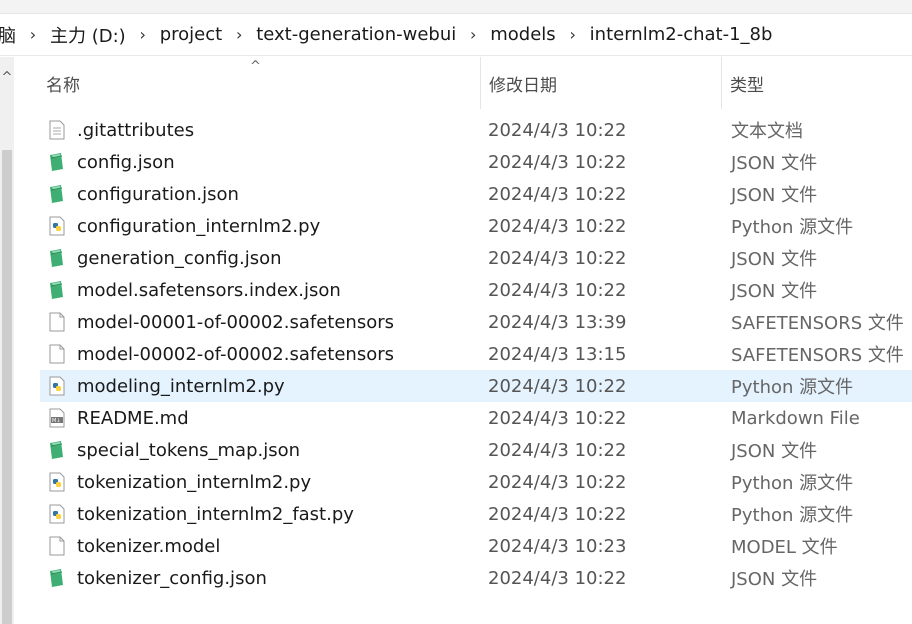 This screenshot has width=912, height=624. Describe the element at coordinates (56, 421) in the screenshot. I see `svg-text: M↓` at that location.